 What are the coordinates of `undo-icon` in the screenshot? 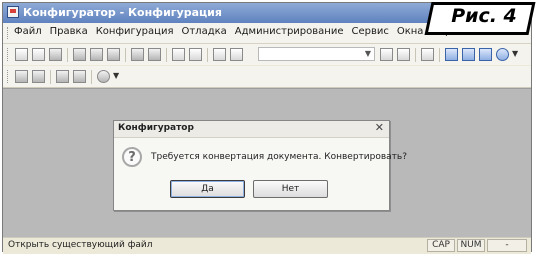 It's located at (178, 54).